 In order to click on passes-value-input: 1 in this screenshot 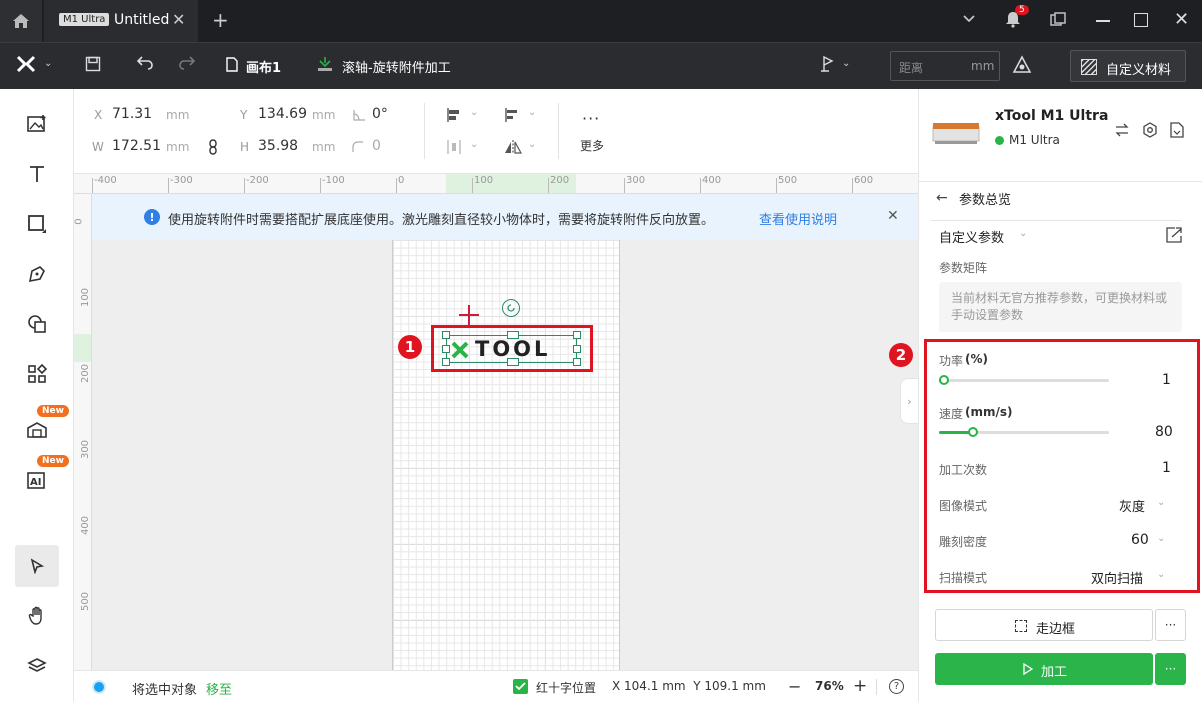, I will do `click(1166, 468)`.